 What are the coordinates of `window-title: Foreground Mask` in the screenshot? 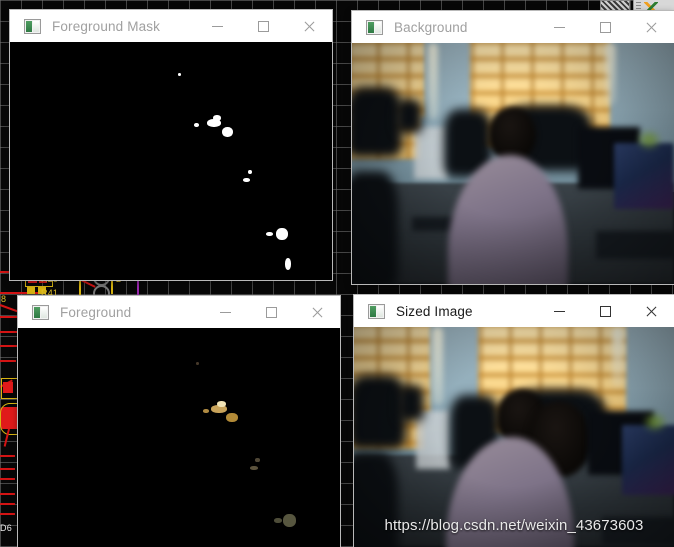 It's located at (106, 26).